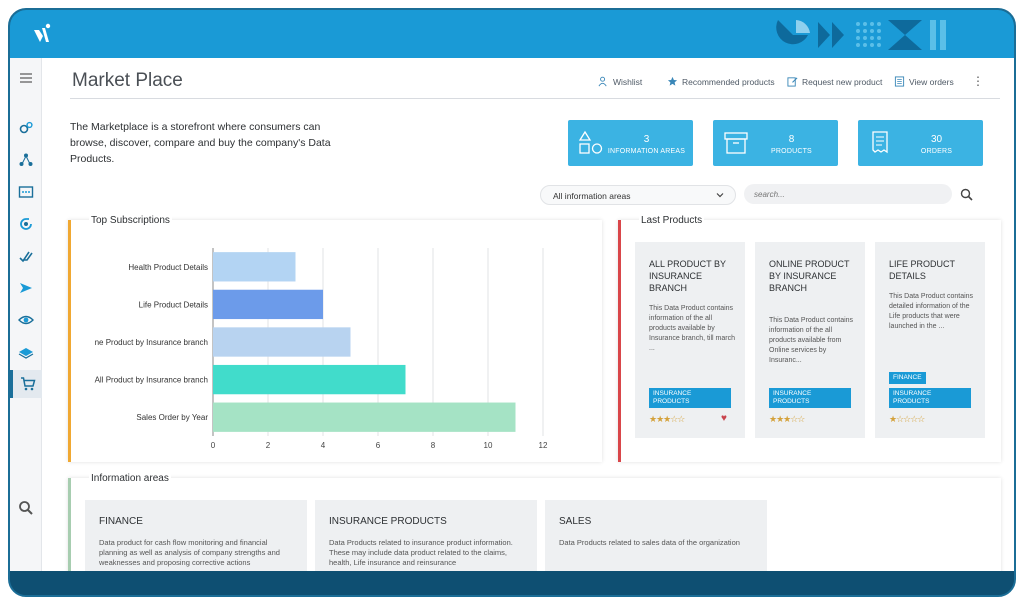  Describe the element at coordinates (26, 128) in the screenshot. I see `gears-icon` at that location.